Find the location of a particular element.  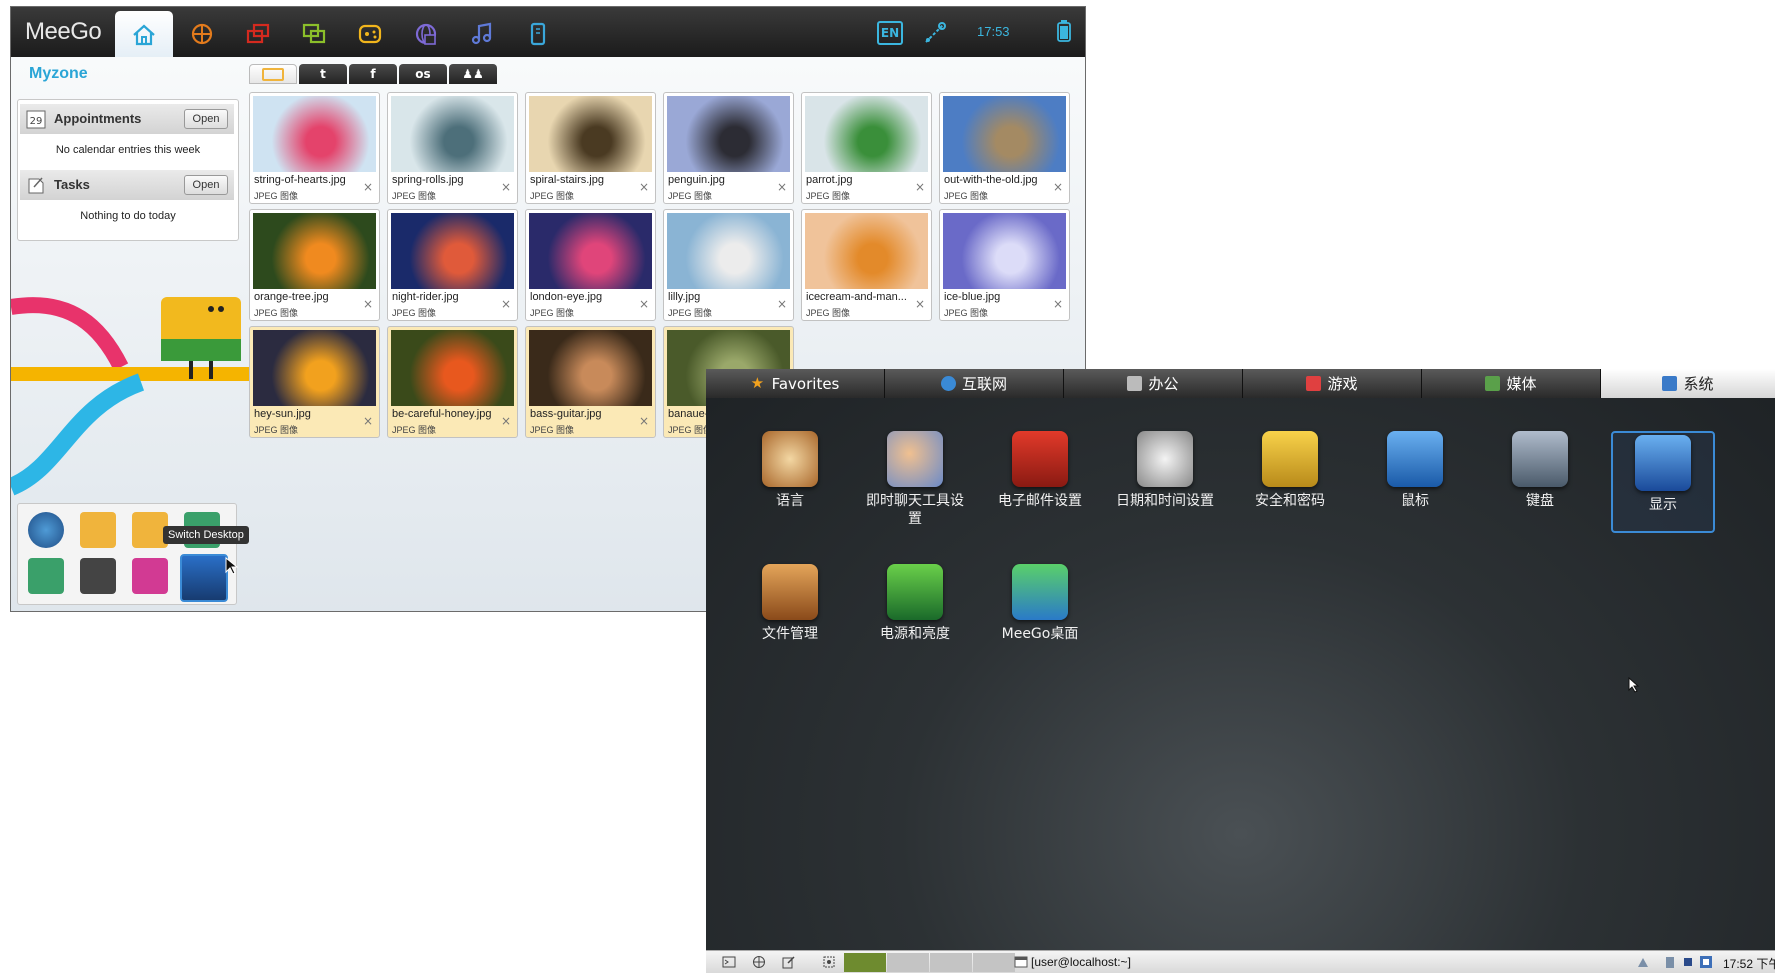

app-launcher-item: 语言 is located at coordinates (790, 470).